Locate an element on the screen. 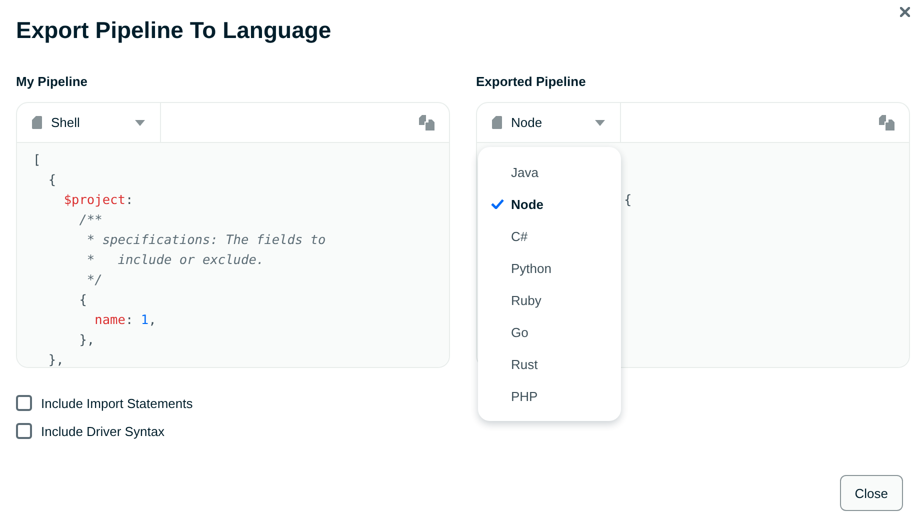  code-line: */ is located at coordinates (94, 281).